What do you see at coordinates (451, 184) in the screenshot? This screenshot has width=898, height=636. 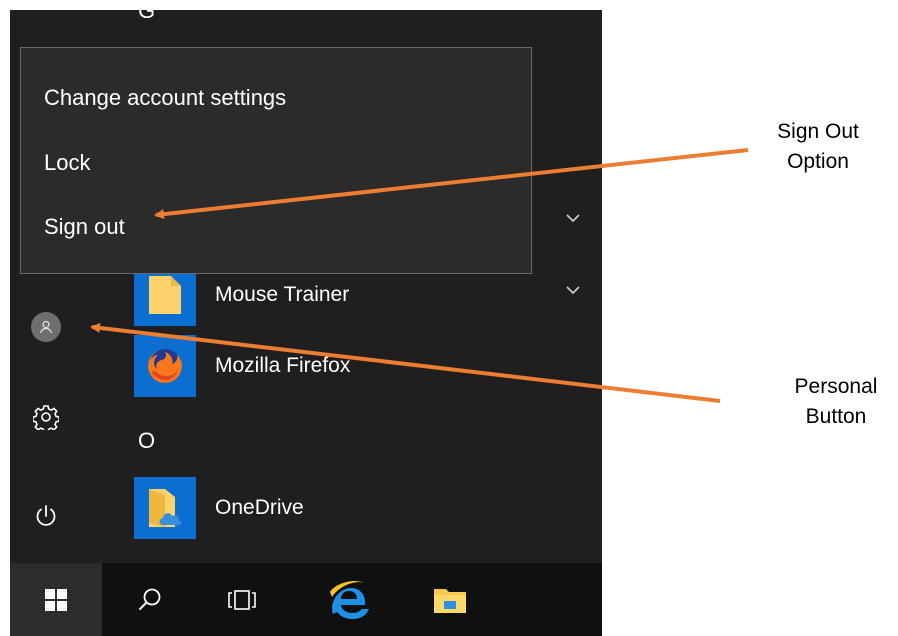 I see `sign-out-arrow` at bounding box center [451, 184].